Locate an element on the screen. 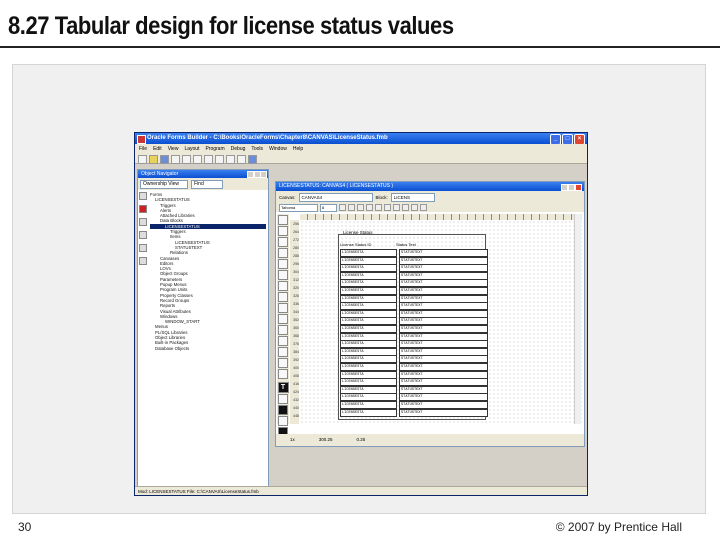 This screenshot has width=720, height=540. navigator-minimize-button is located at coordinates (250, 174).